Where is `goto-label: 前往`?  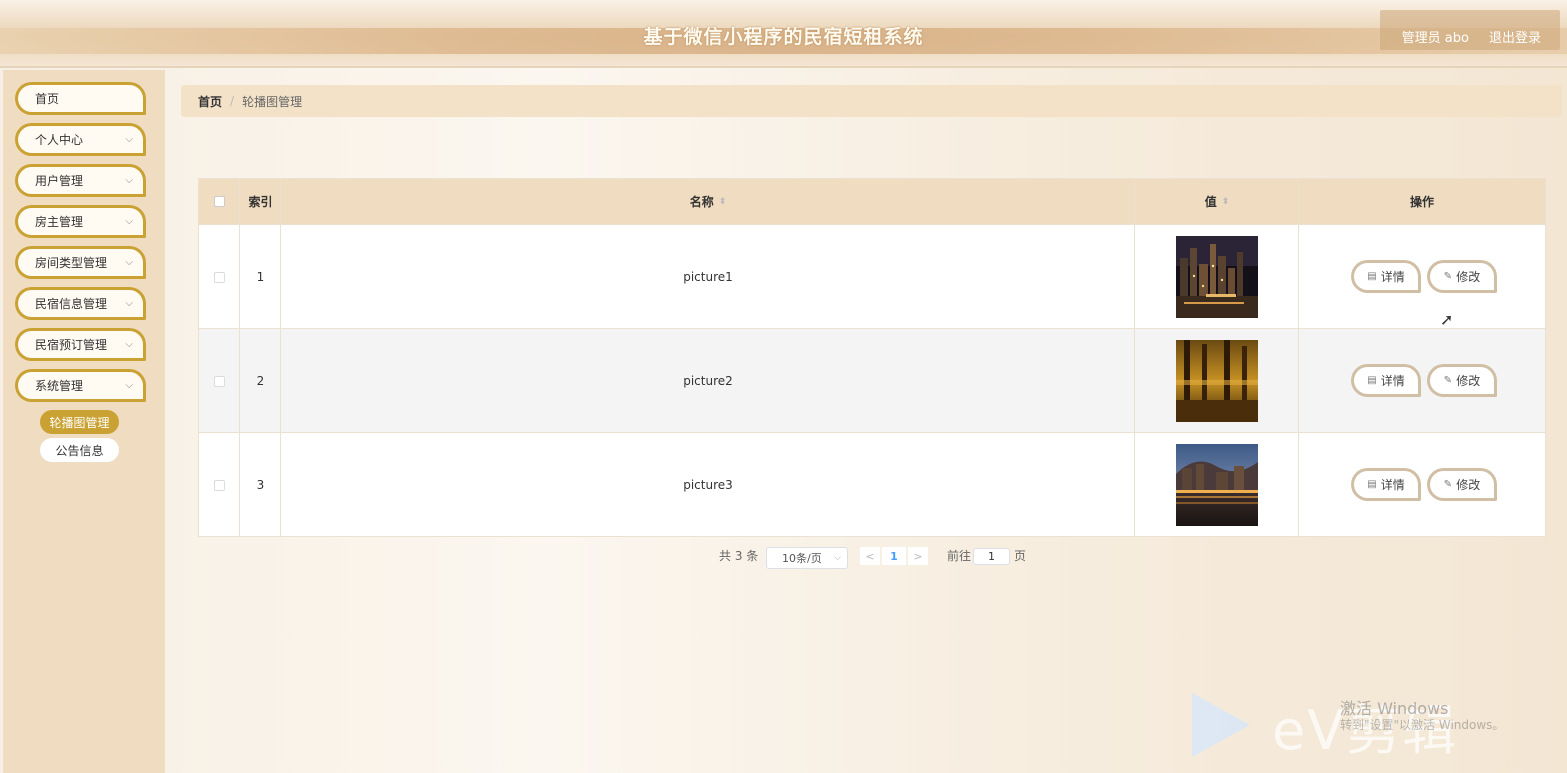 goto-label: 前往 is located at coordinates (959, 556).